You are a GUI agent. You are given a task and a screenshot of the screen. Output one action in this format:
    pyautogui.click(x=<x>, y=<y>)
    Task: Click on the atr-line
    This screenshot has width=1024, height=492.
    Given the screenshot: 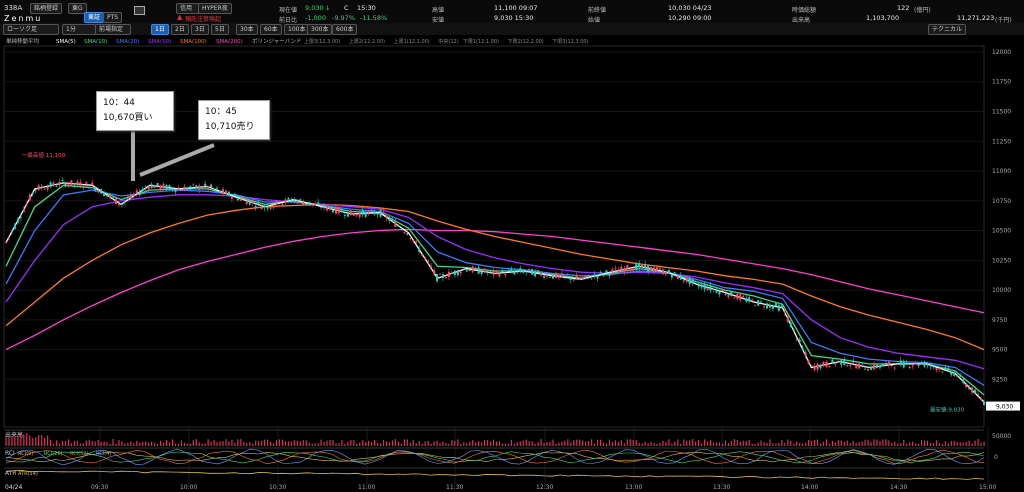 What is the action you would take?
    pyautogui.click(x=495, y=475)
    